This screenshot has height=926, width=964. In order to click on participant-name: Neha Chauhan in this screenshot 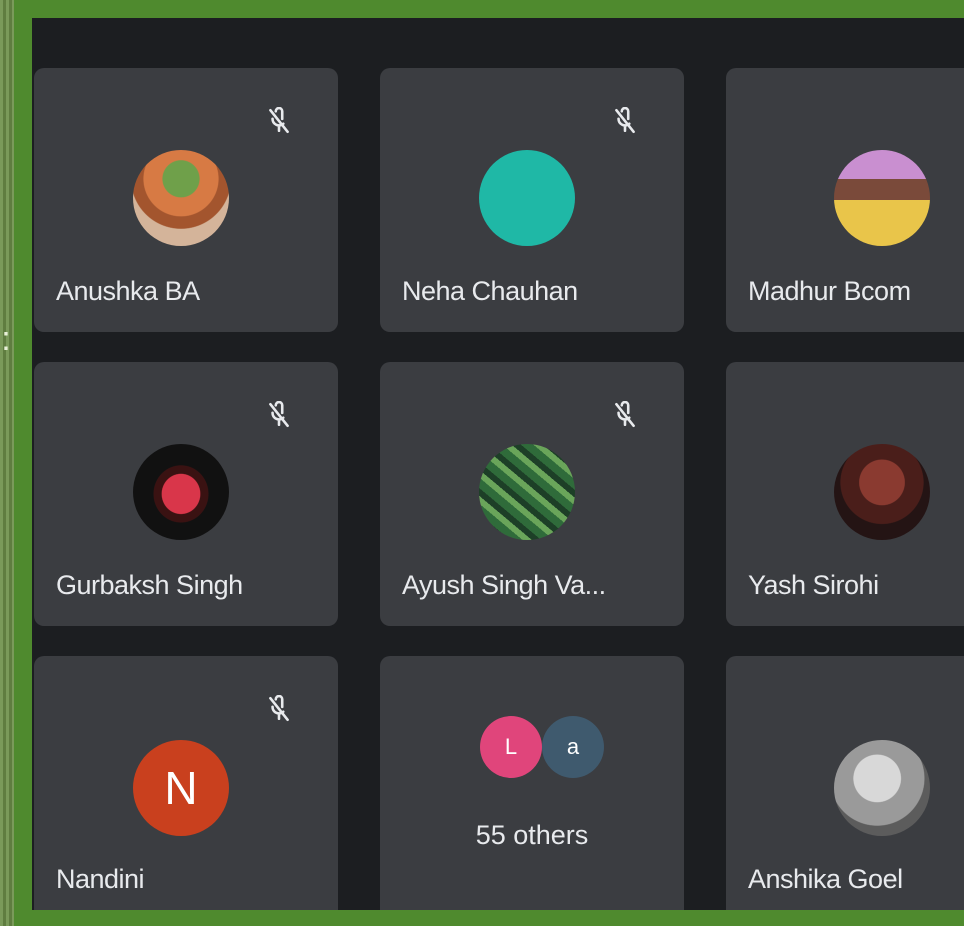, I will do `click(490, 291)`.